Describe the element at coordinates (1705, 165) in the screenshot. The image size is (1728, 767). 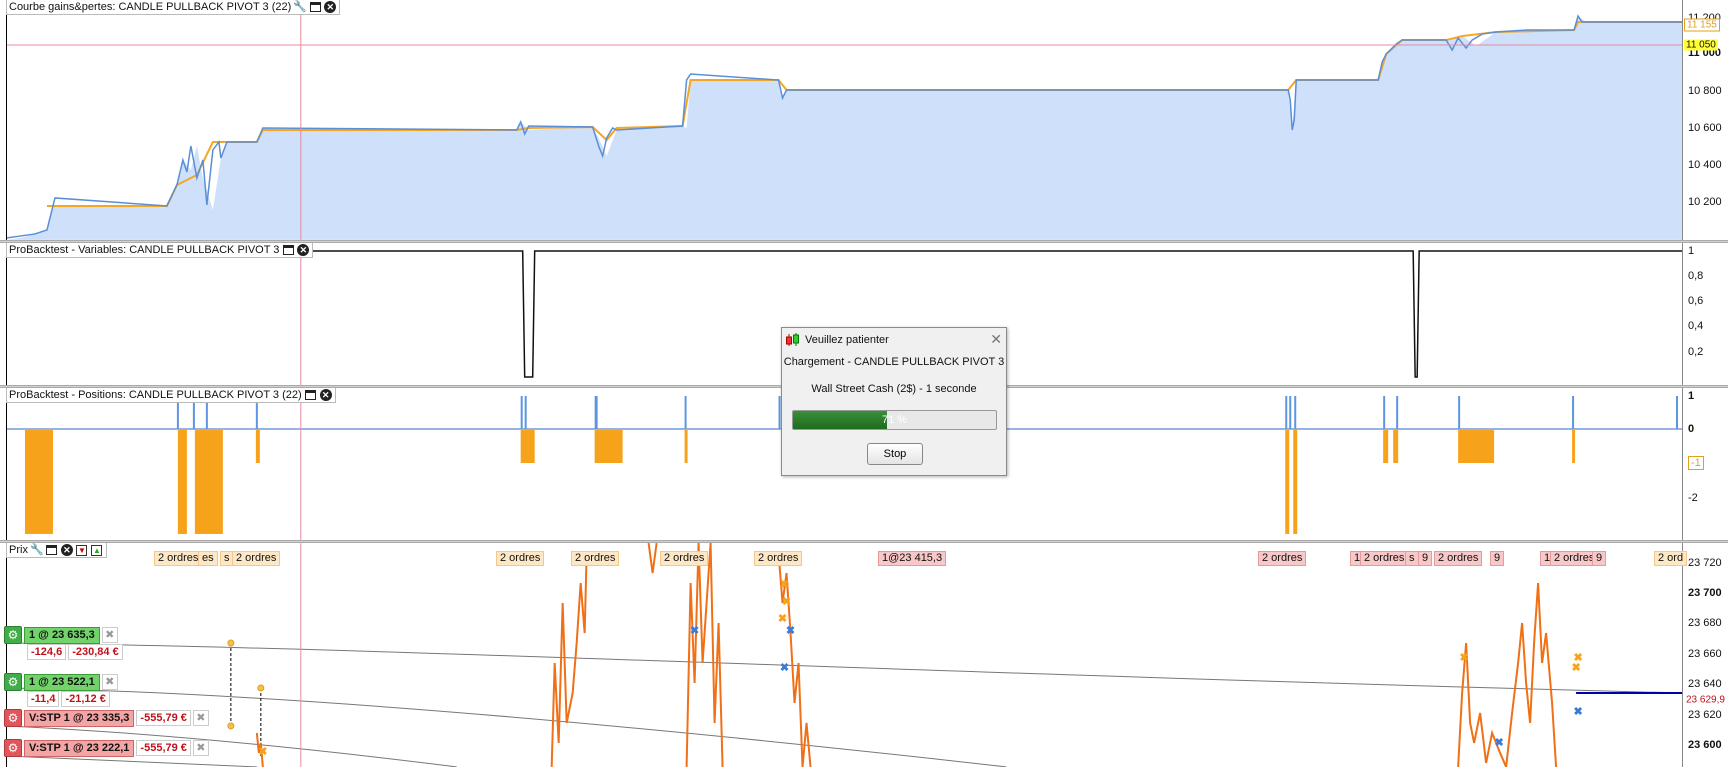
I see `equity-tick: 10 400` at that location.